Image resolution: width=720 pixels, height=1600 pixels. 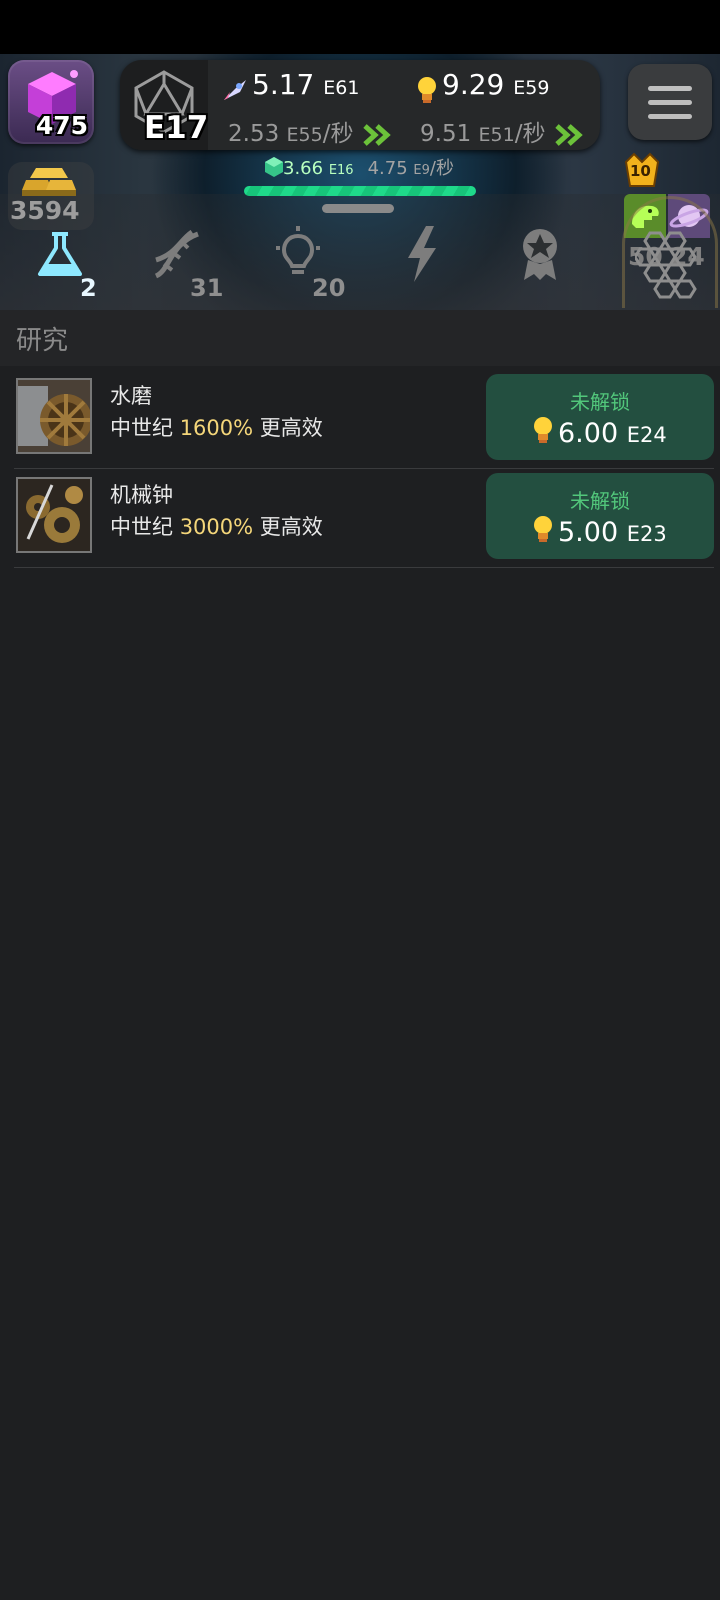 What do you see at coordinates (502, 131) in the screenshot?
I see `resource2-rate: 9.51 E51/秒` at bounding box center [502, 131].